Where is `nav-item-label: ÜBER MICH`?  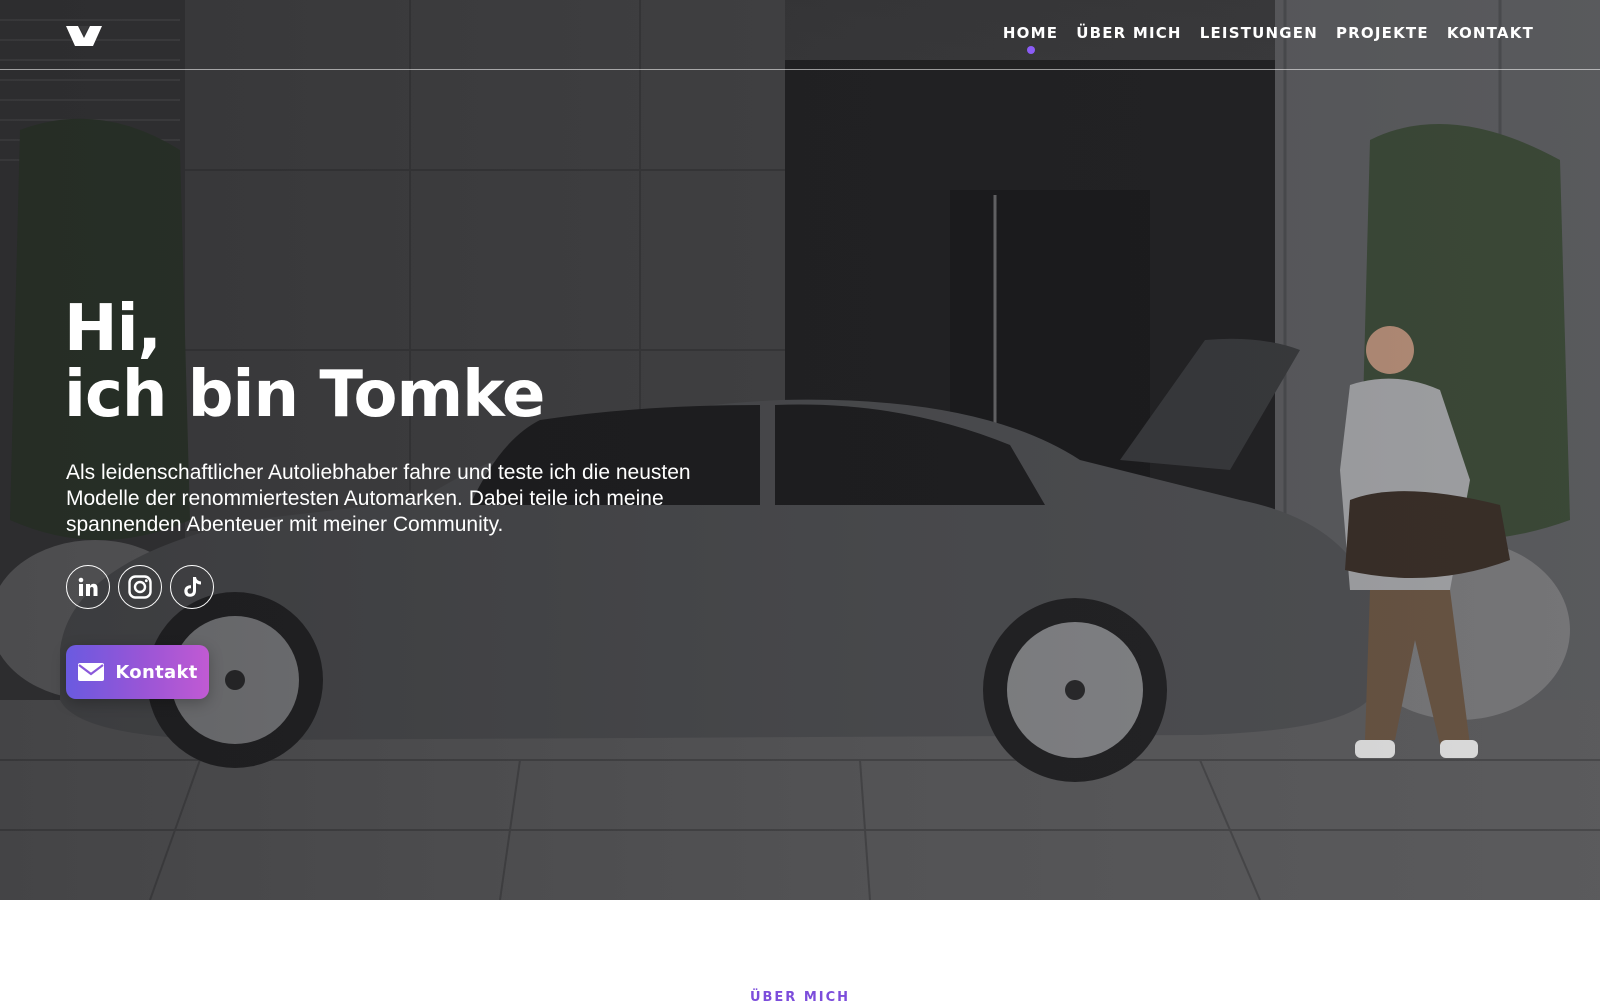 nav-item-label: ÜBER MICH is located at coordinates (1129, 33).